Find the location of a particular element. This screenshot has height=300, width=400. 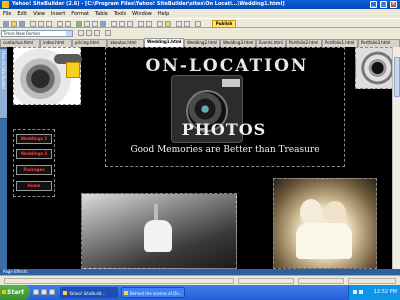

volume-icon is located at coordinates (361, 292).